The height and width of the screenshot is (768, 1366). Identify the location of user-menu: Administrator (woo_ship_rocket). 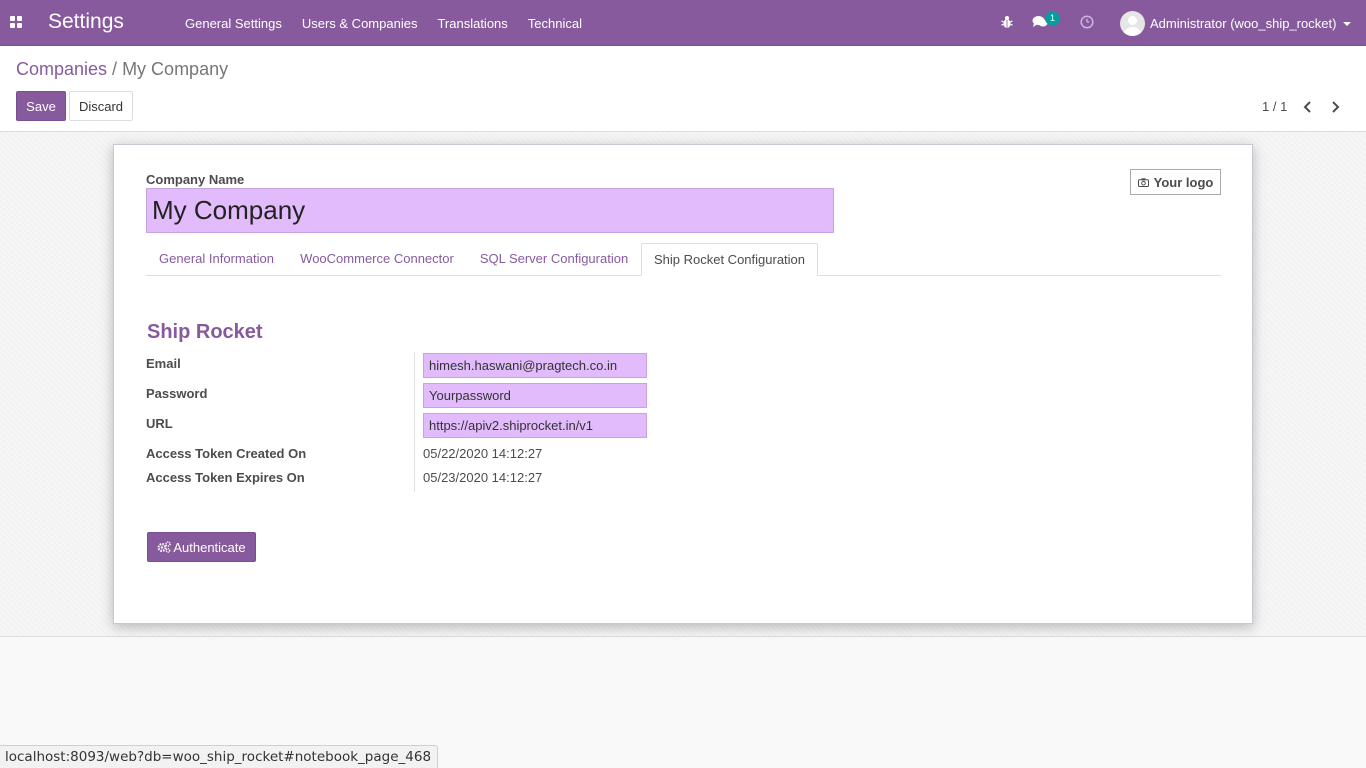
(1236, 23).